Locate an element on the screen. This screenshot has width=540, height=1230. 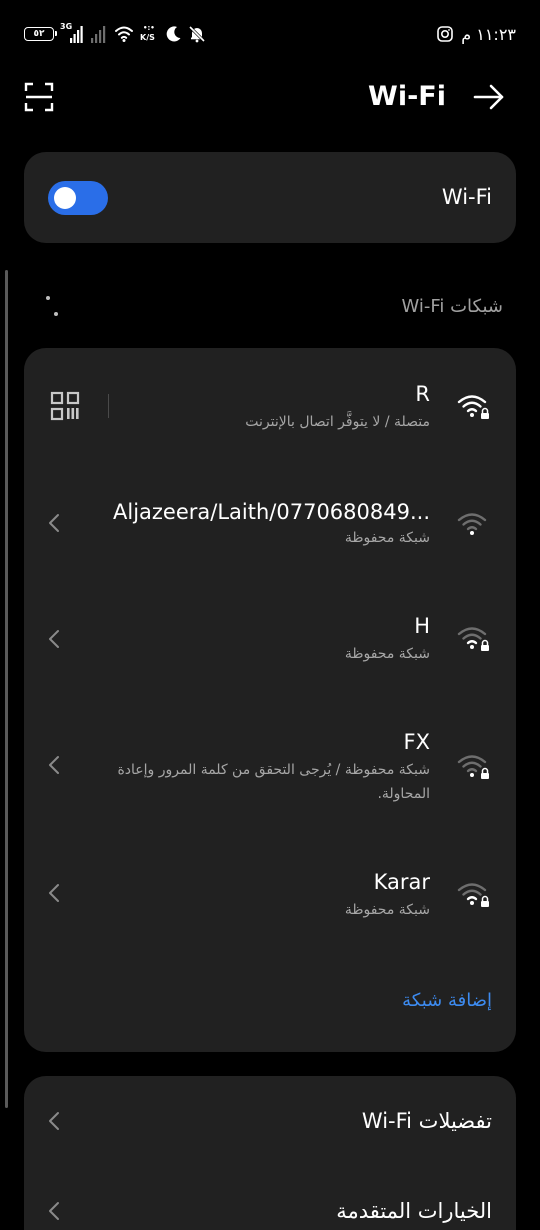
network-name: H is located at coordinates (422, 626).